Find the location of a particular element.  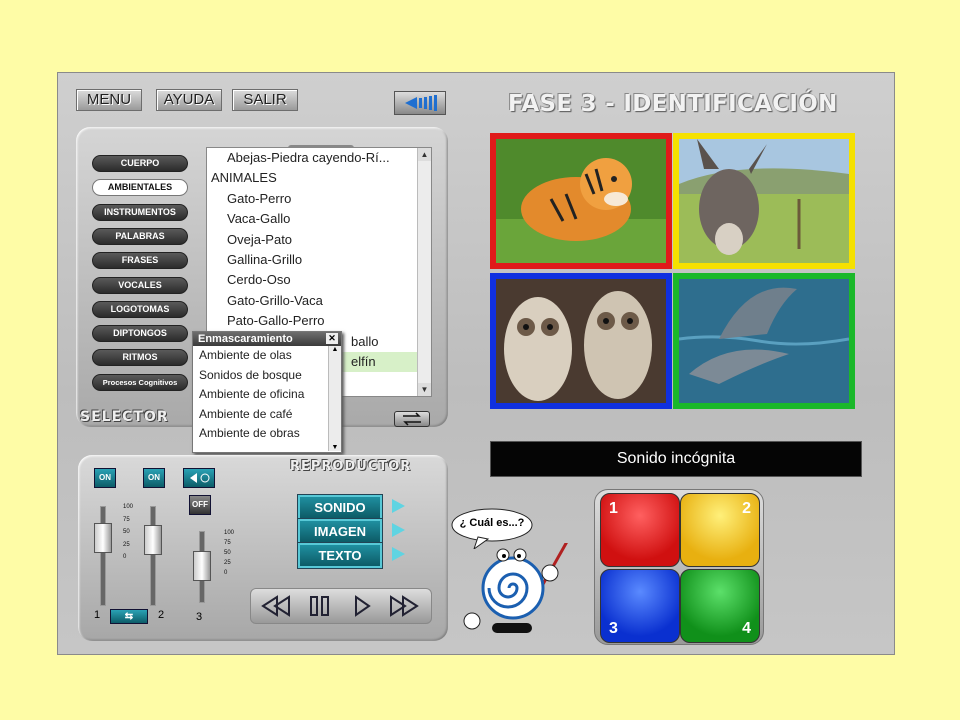

category-logotomas: LOGOTOMAS is located at coordinates (140, 309).